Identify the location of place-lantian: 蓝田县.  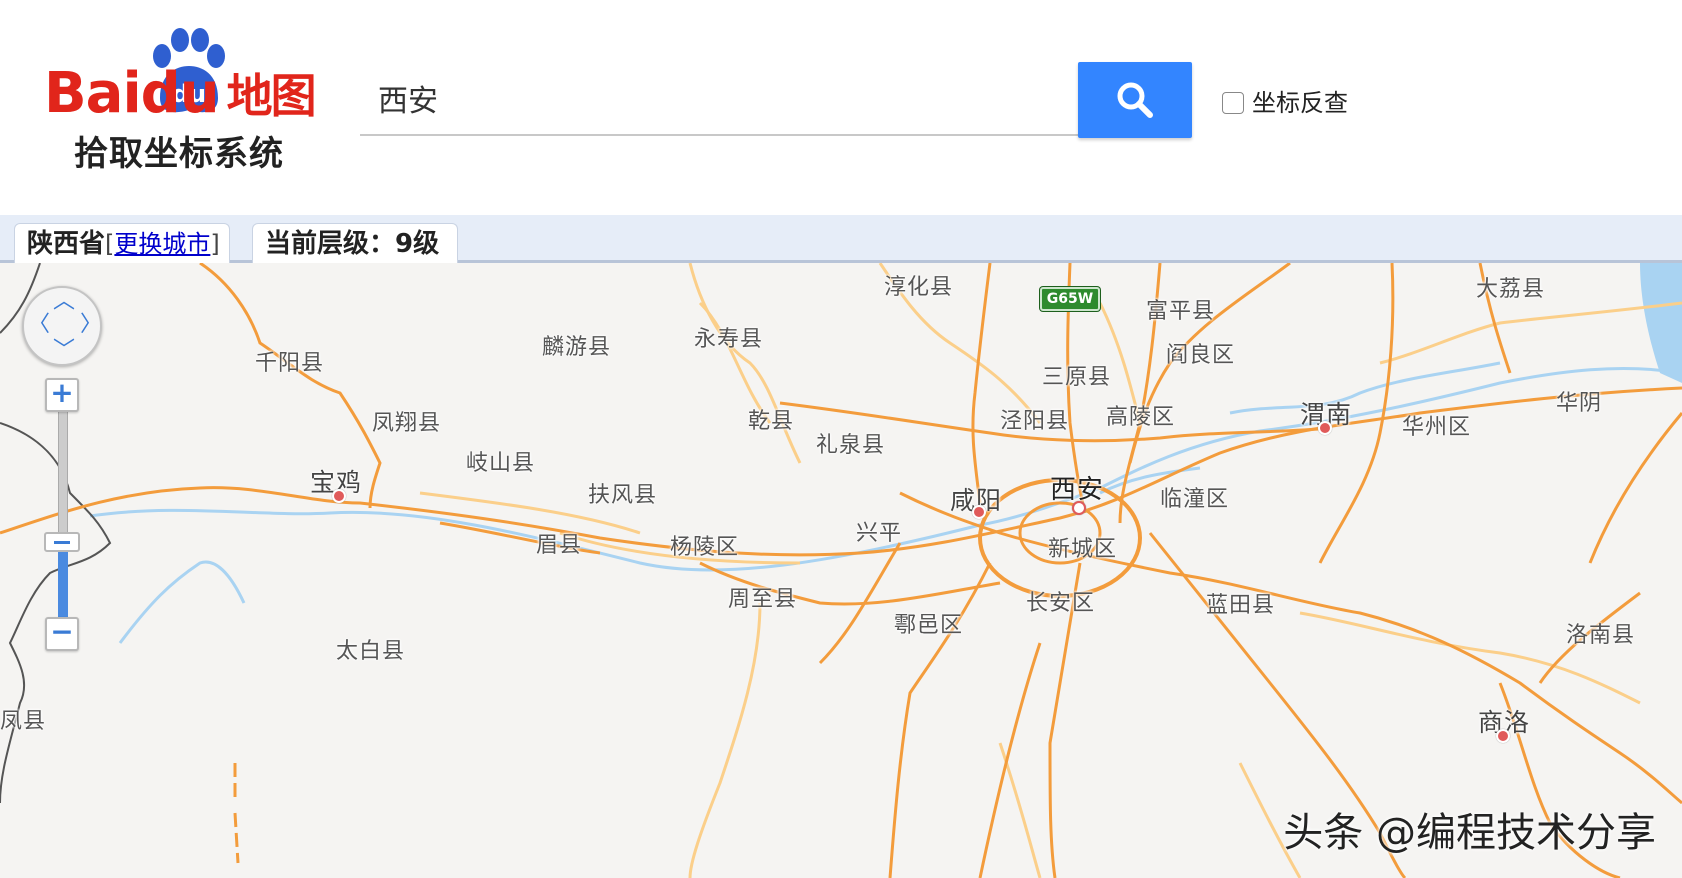
(1241, 605).